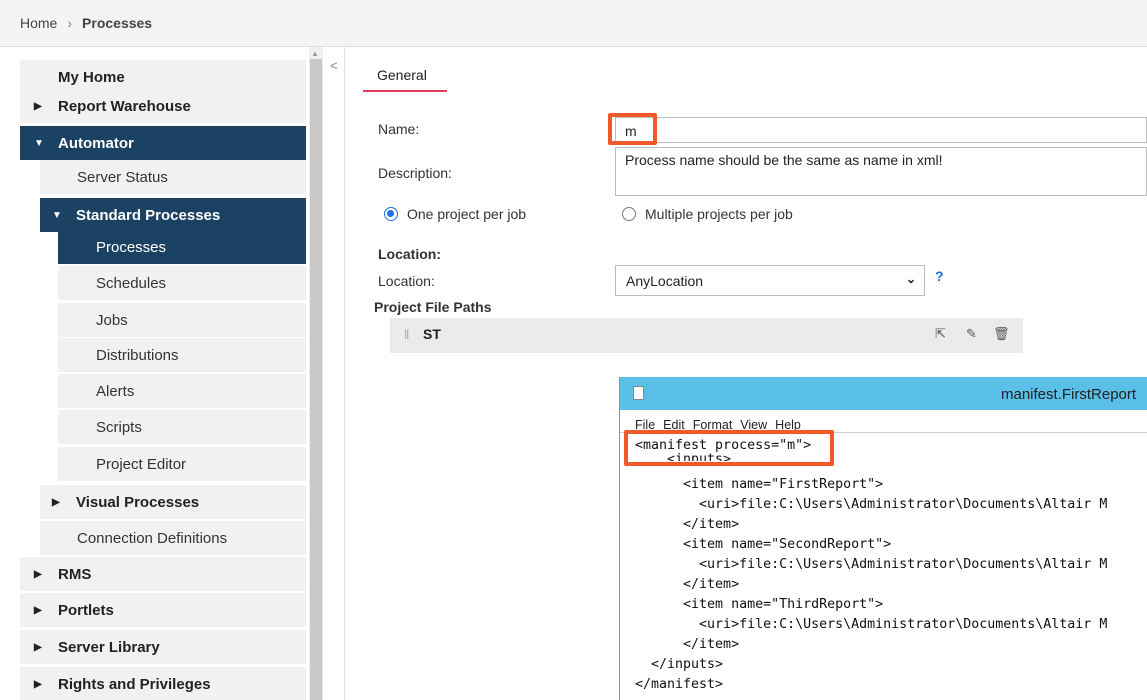  I want to click on sidebar-item-standard-processes: ▼ Standard Processes, so click(173, 215).